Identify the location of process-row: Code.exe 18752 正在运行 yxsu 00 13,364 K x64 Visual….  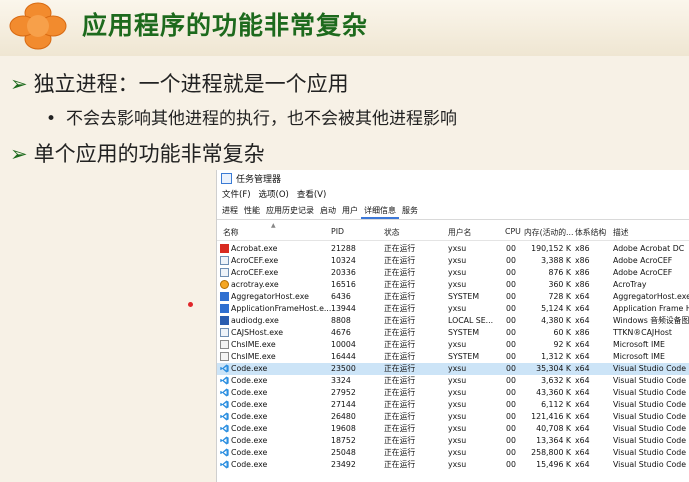
(453, 441).